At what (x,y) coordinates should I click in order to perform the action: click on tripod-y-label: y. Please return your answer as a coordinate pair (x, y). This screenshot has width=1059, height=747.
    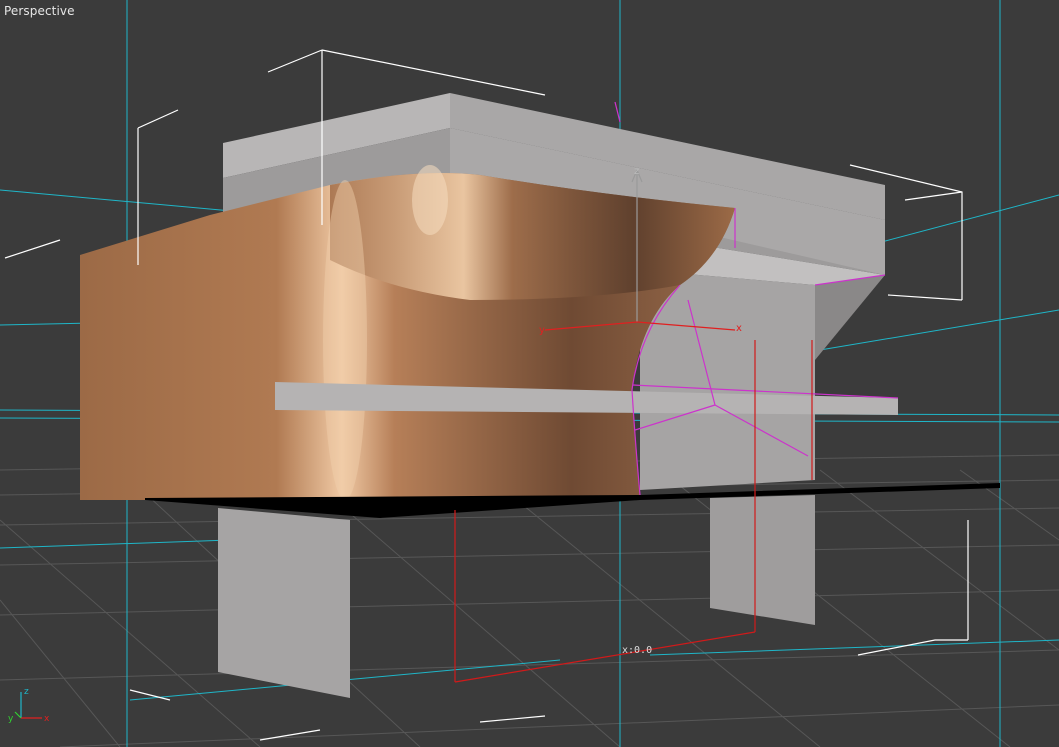
    Looking at the image, I should click on (11, 719).